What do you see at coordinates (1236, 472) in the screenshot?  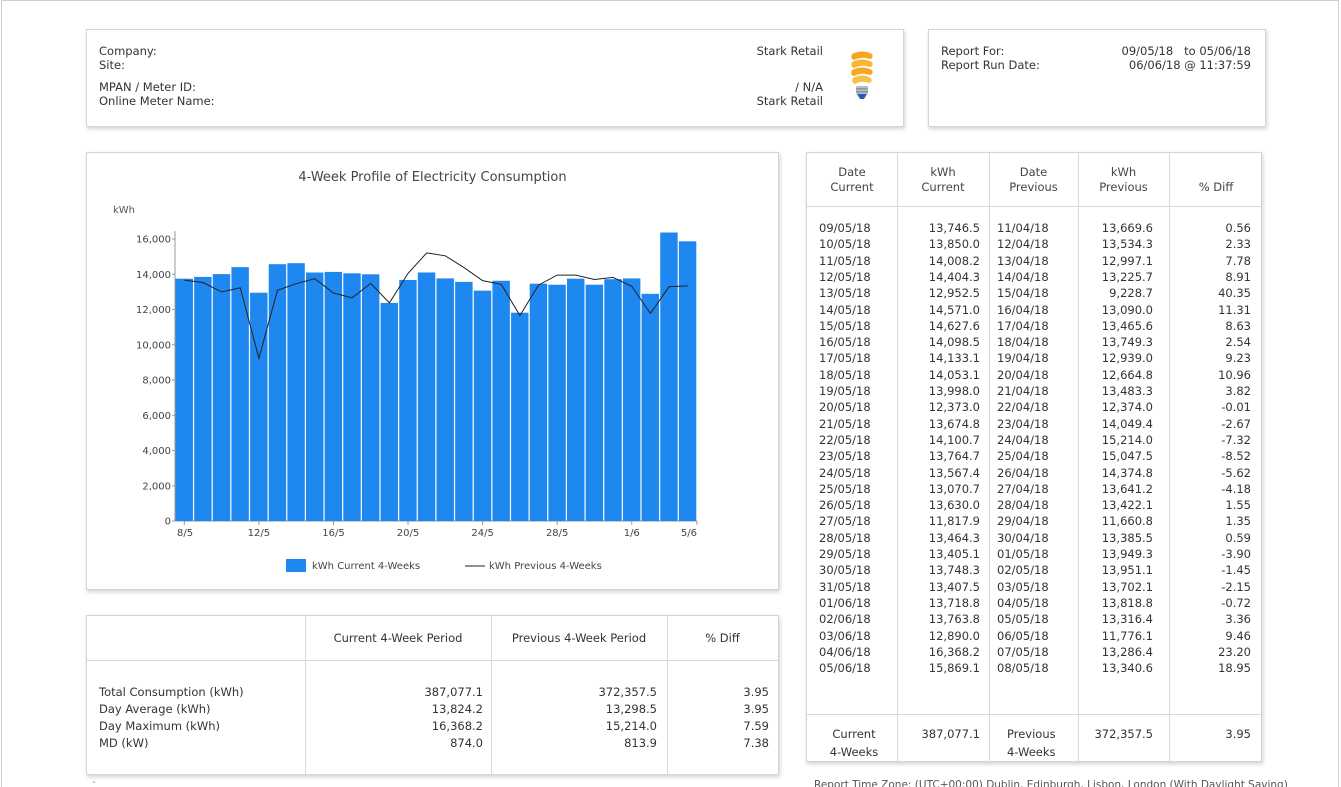 I see `diff-cell: -5.62` at bounding box center [1236, 472].